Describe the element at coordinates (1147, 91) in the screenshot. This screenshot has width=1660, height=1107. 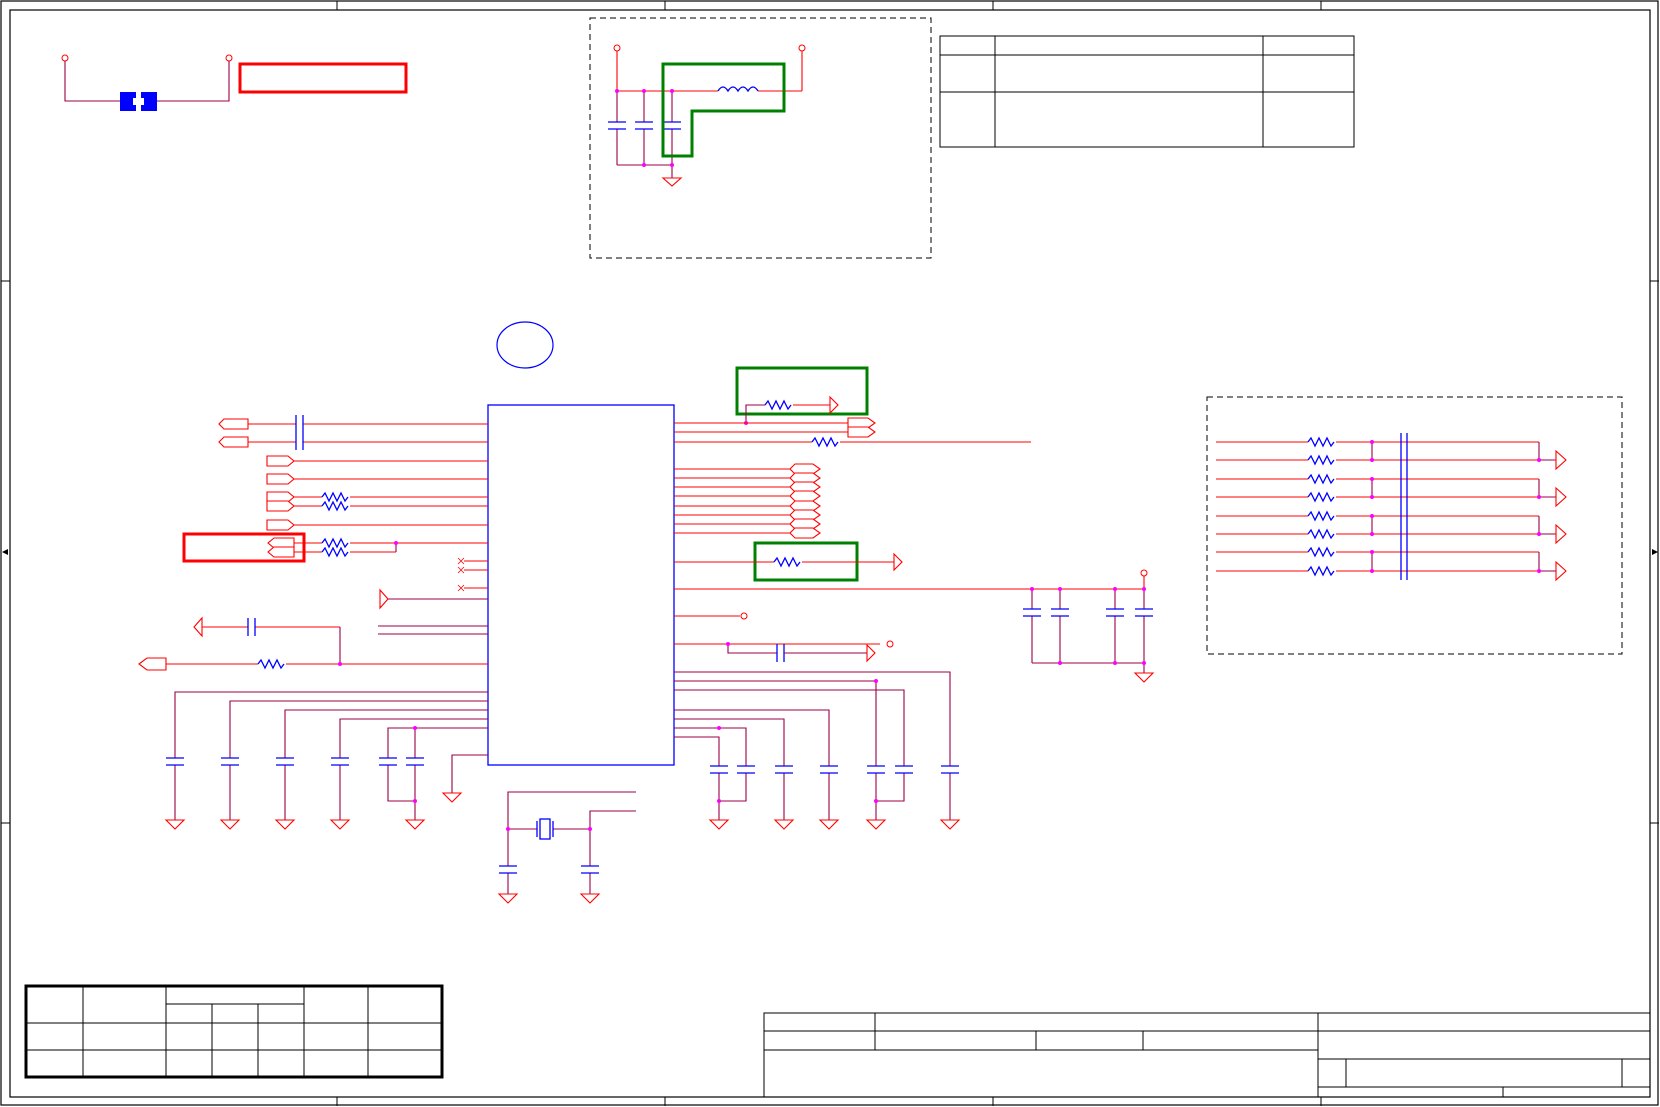
I see `revision-table` at that location.